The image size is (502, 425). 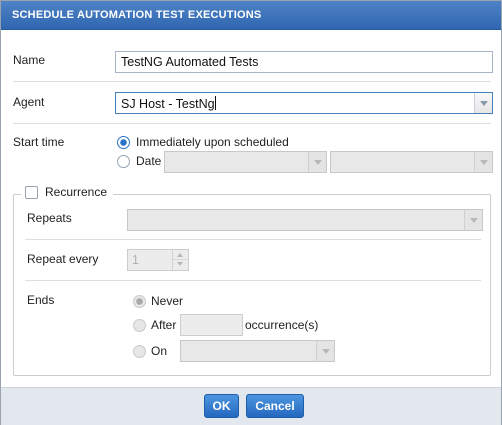 What do you see at coordinates (123, 161) in the screenshot?
I see `date-radio` at bounding box center [123, 161].